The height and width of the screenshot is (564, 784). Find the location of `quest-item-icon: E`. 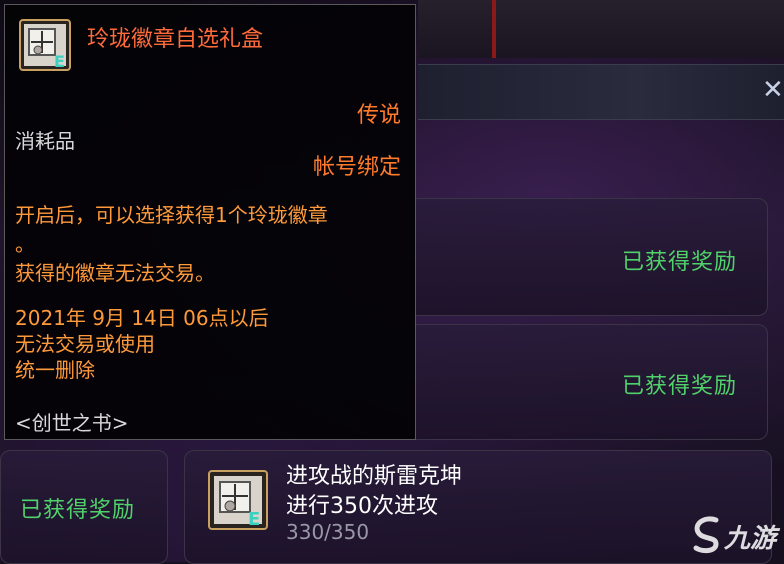

quest-item-icon: E is located at coordinates (238, 500).